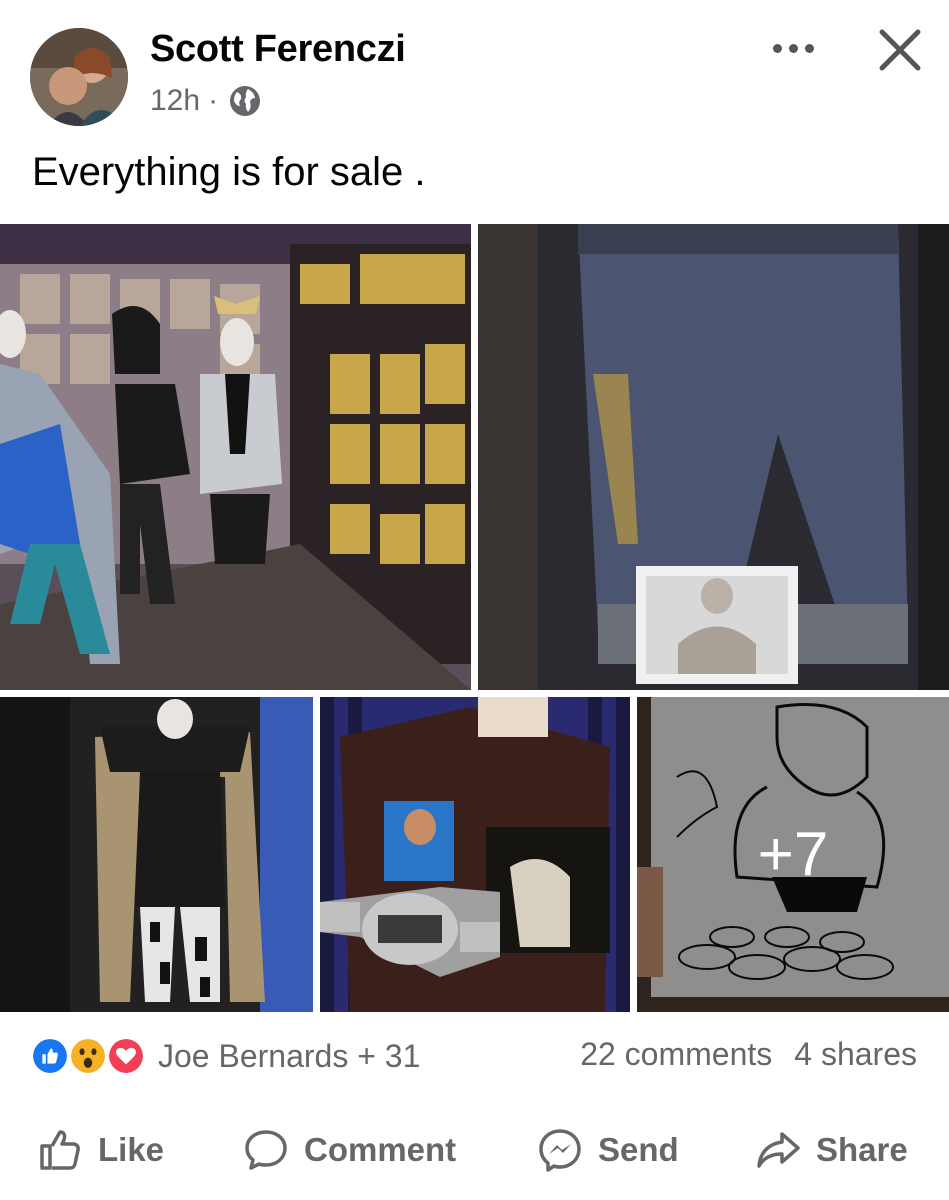  What do you see at coordinates (79, 77) in the screenshot?
I see `avatar` at bounding box center [79, 77].